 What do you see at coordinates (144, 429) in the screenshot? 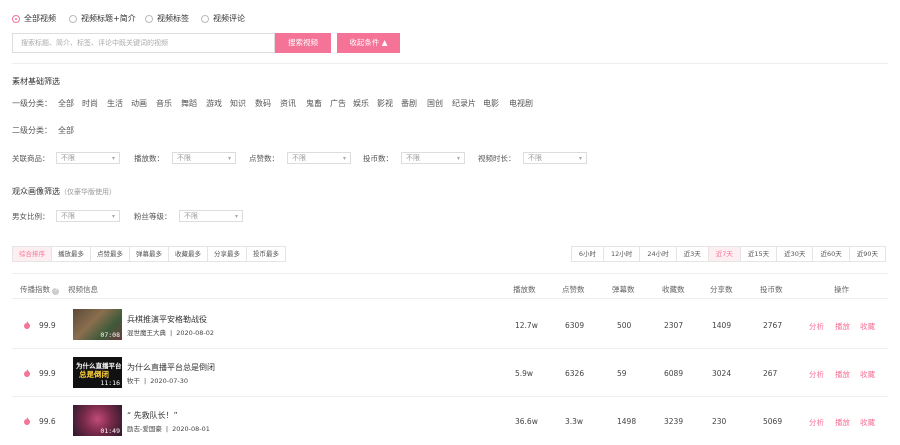
I see `video-author: 励志-爱国豪` at bounding box center [144, 429].